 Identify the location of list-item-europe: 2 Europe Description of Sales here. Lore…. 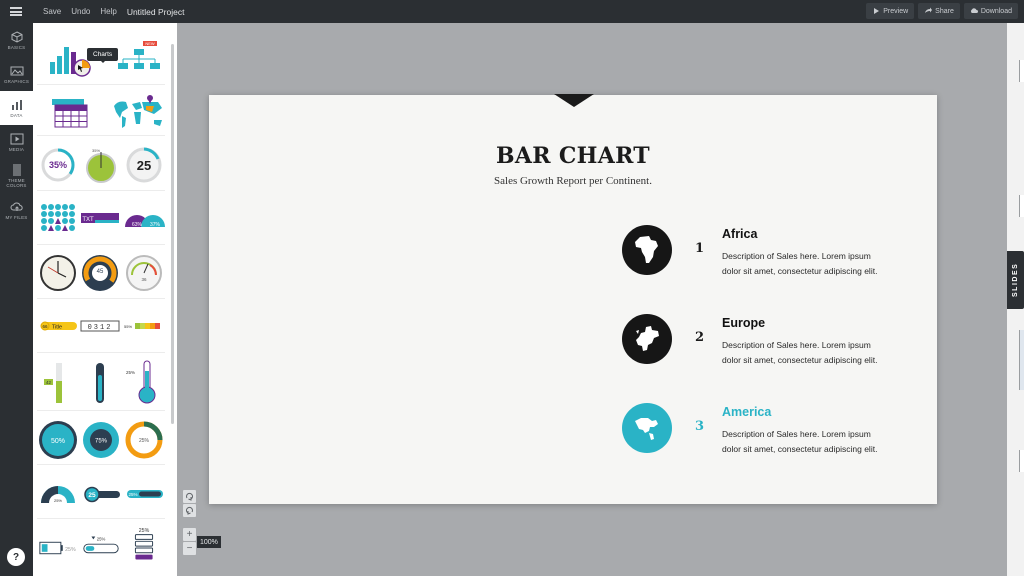
(772, 344).